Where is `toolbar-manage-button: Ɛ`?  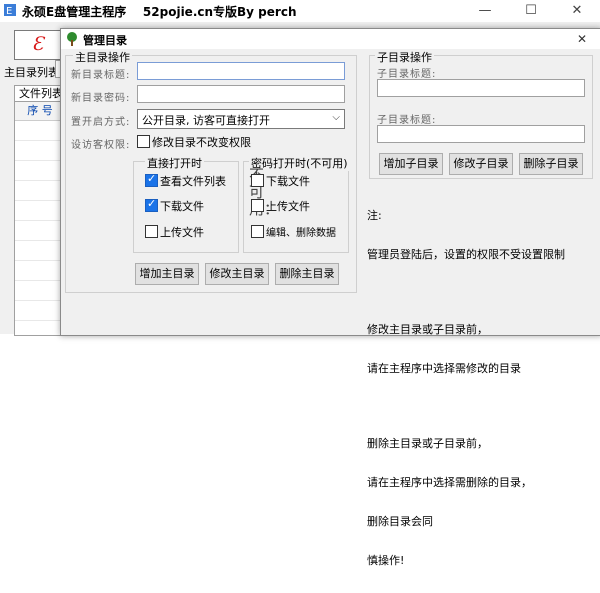 toolbar-manage-button: Ɛ is located at coordinates (40, 45).